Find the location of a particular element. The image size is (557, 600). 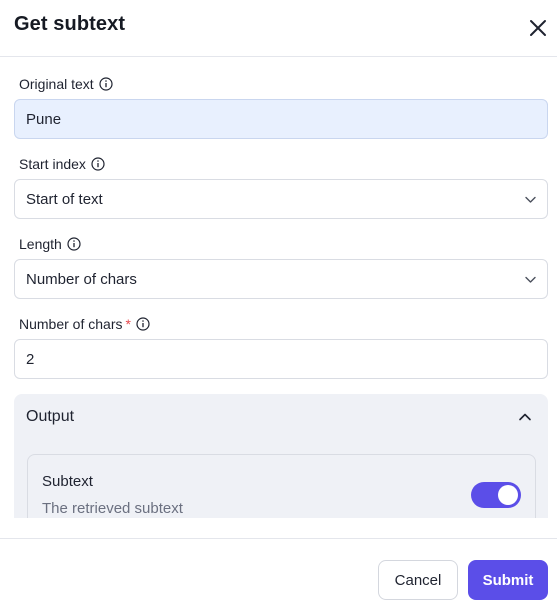

start-index-select: Start of text is located at coordinates (281, 199).